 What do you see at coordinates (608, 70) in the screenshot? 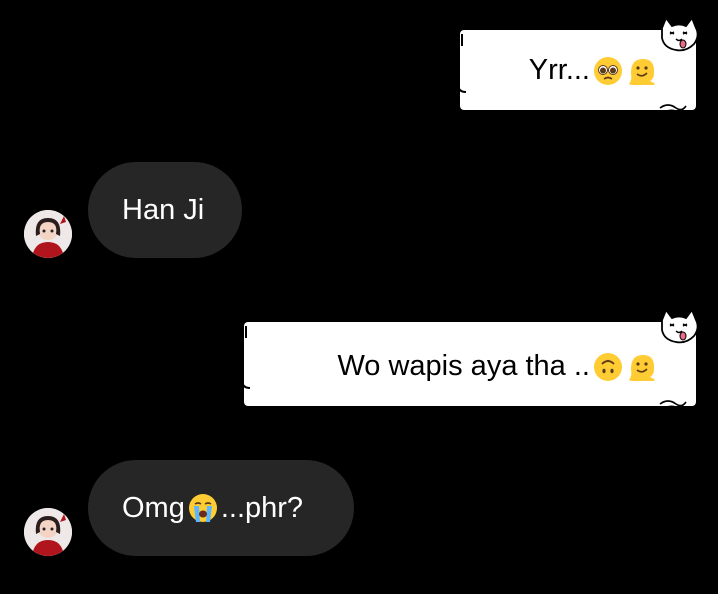
I see `pleading-face-emoji` at bounding box center [608, 70].